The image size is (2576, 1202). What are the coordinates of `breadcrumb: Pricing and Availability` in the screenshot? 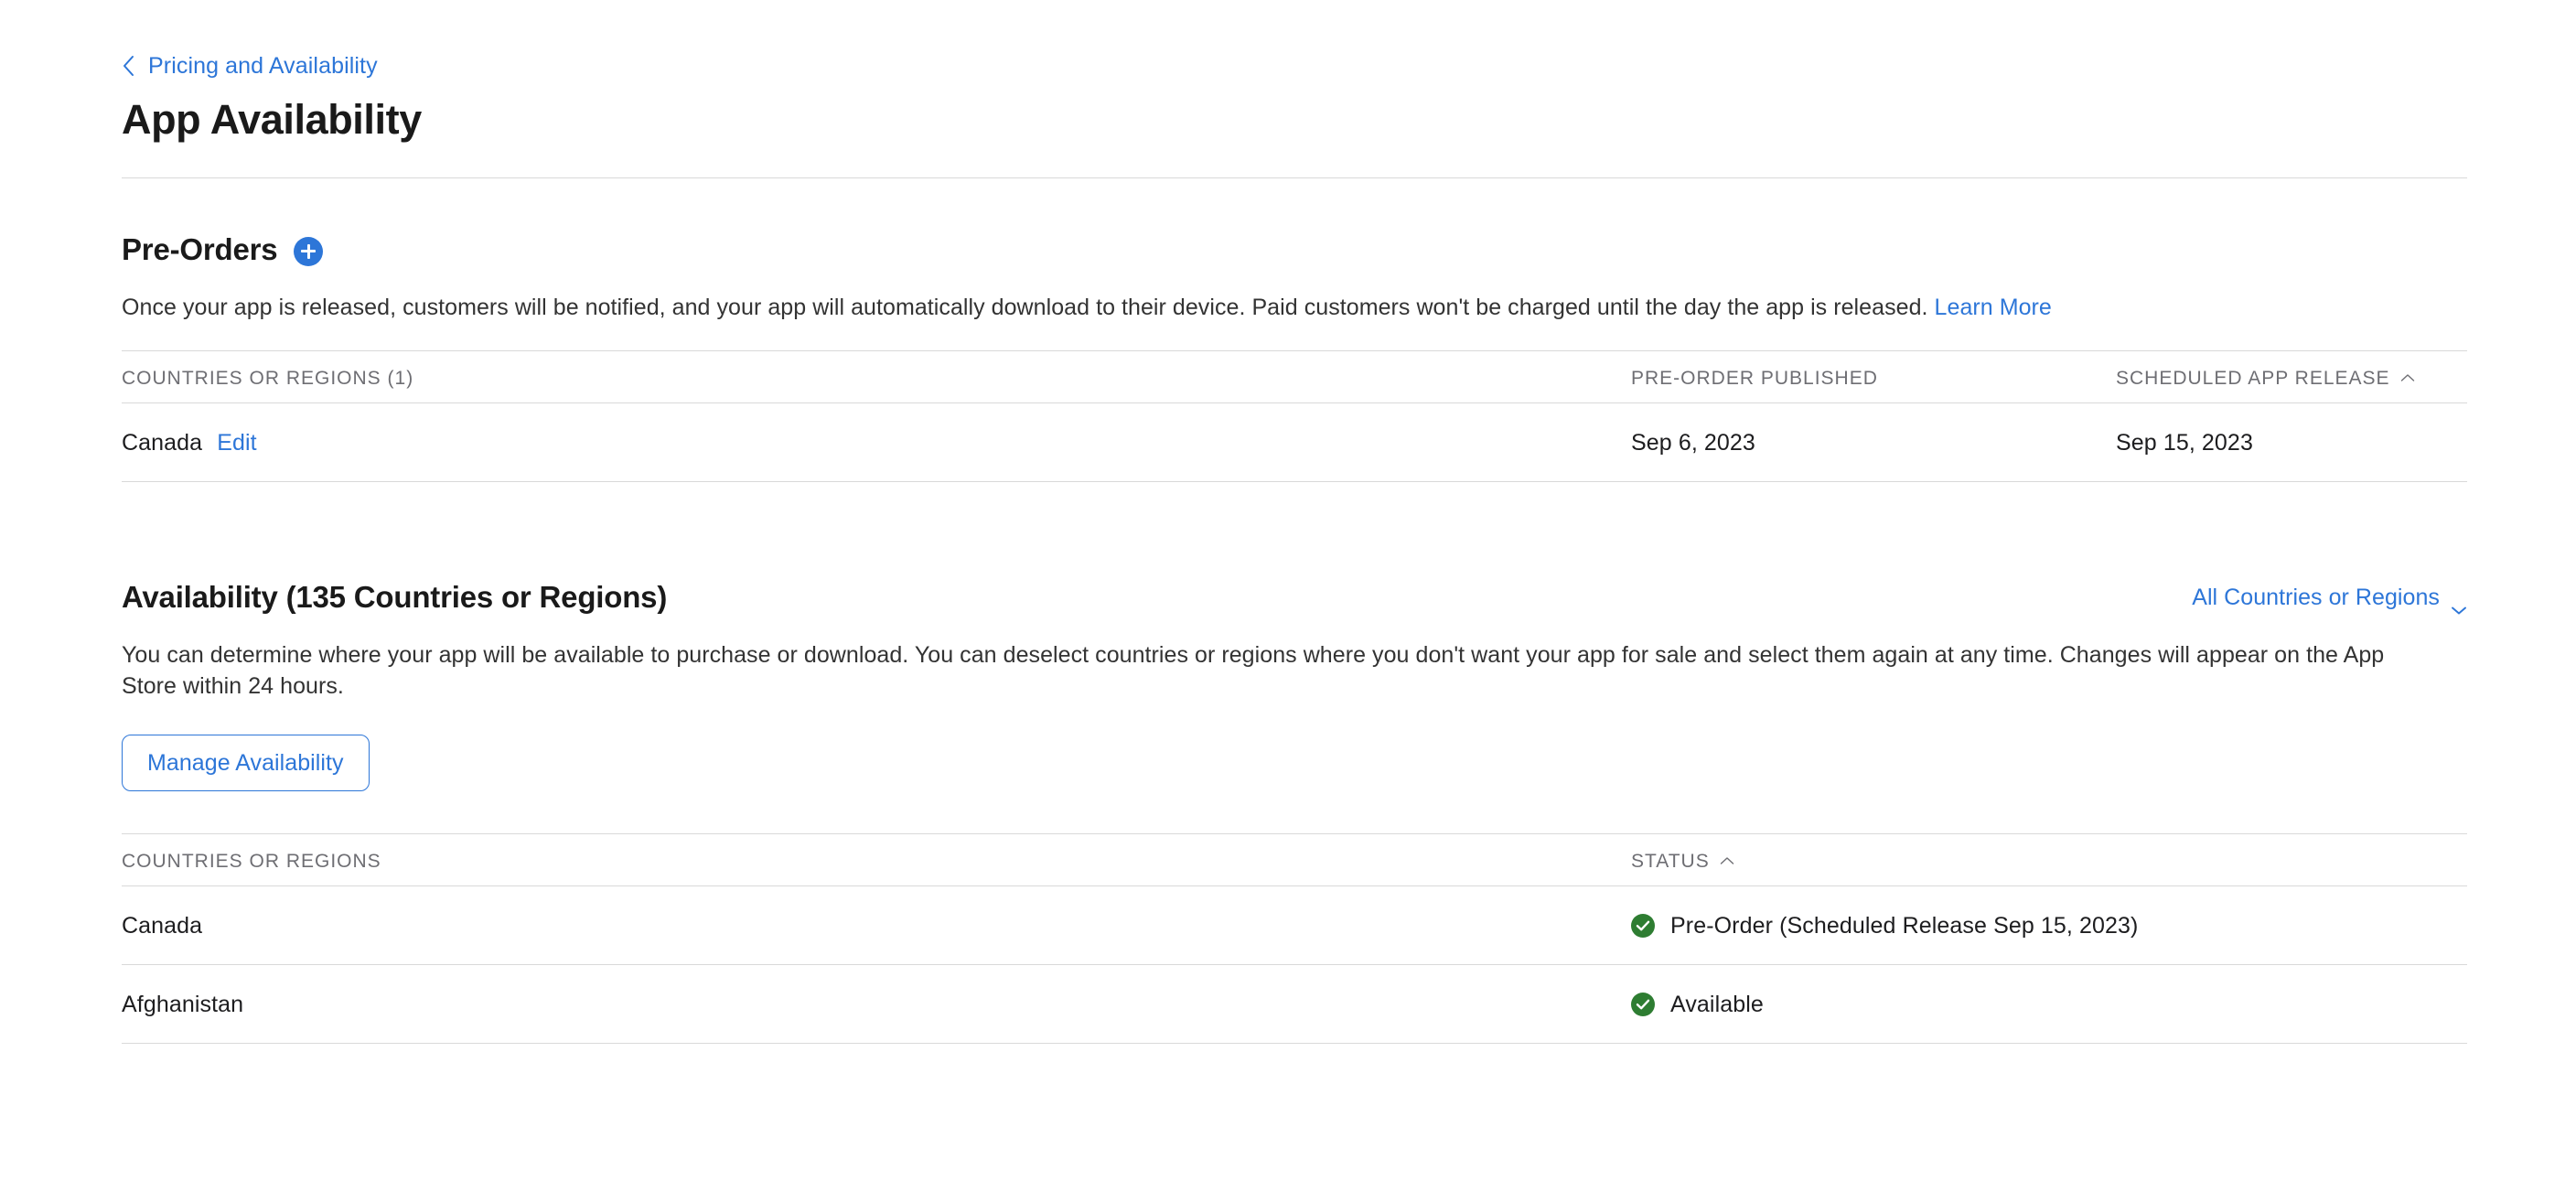 It's located at (1294, 66).